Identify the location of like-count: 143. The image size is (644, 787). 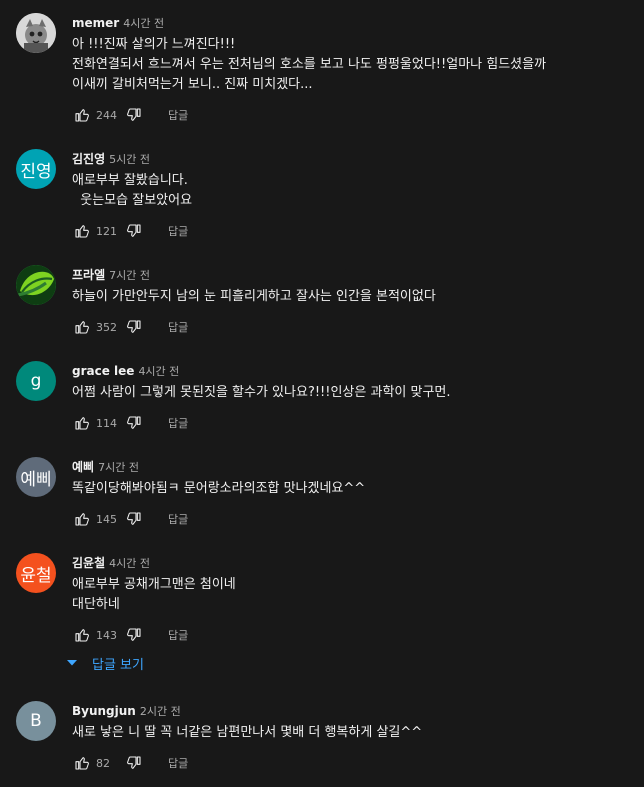
(106, 635).